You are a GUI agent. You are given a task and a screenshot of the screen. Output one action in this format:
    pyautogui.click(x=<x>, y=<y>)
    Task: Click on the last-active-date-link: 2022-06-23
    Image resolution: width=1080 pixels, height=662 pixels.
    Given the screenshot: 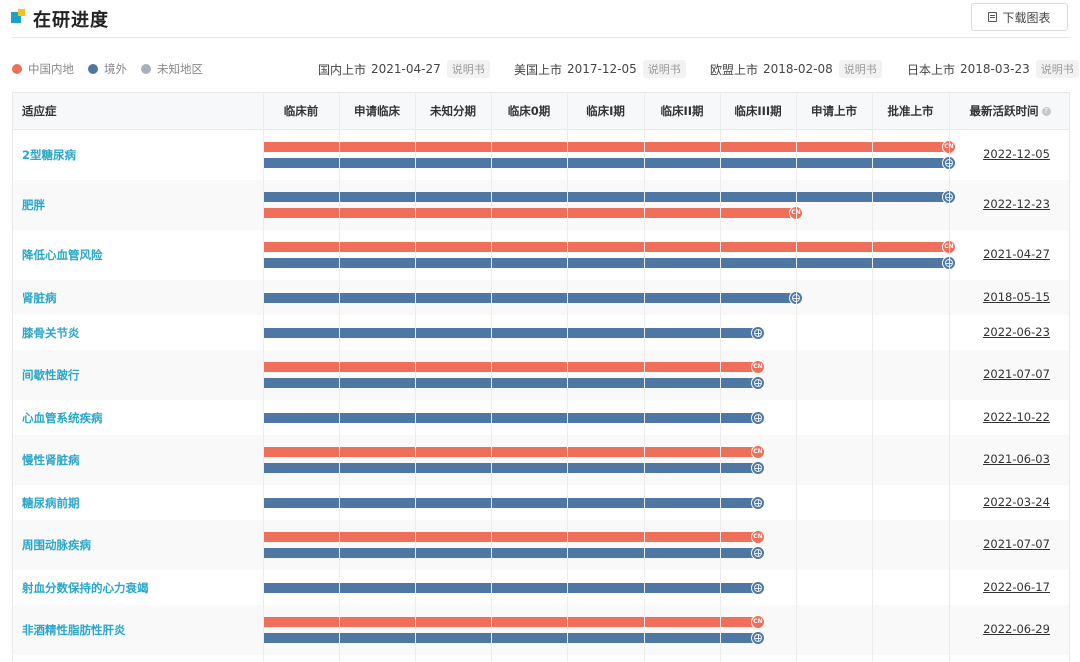 What is the action you would take?
    pyautogui.click(x=1015, y=332)
    